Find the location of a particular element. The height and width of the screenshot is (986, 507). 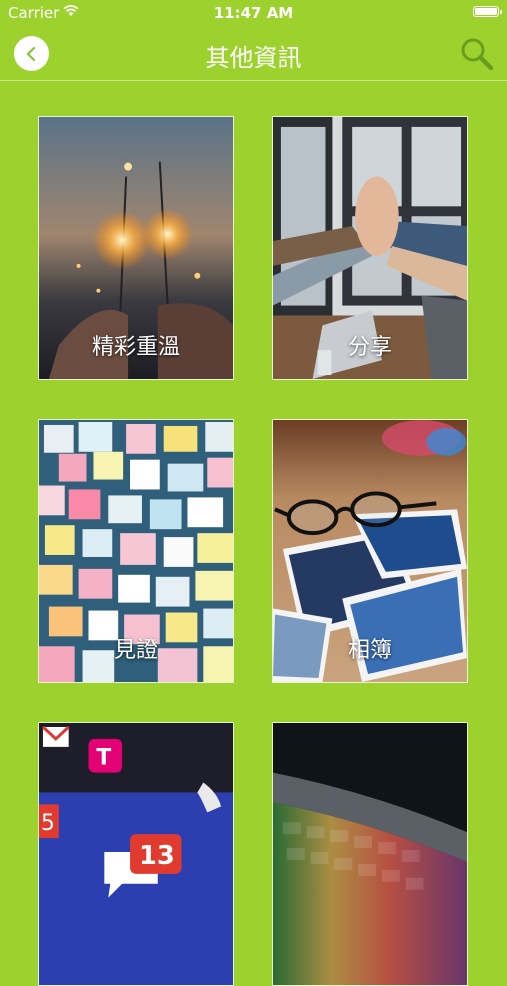

clock: 11:47 AM is located at coordinates (253, 13).